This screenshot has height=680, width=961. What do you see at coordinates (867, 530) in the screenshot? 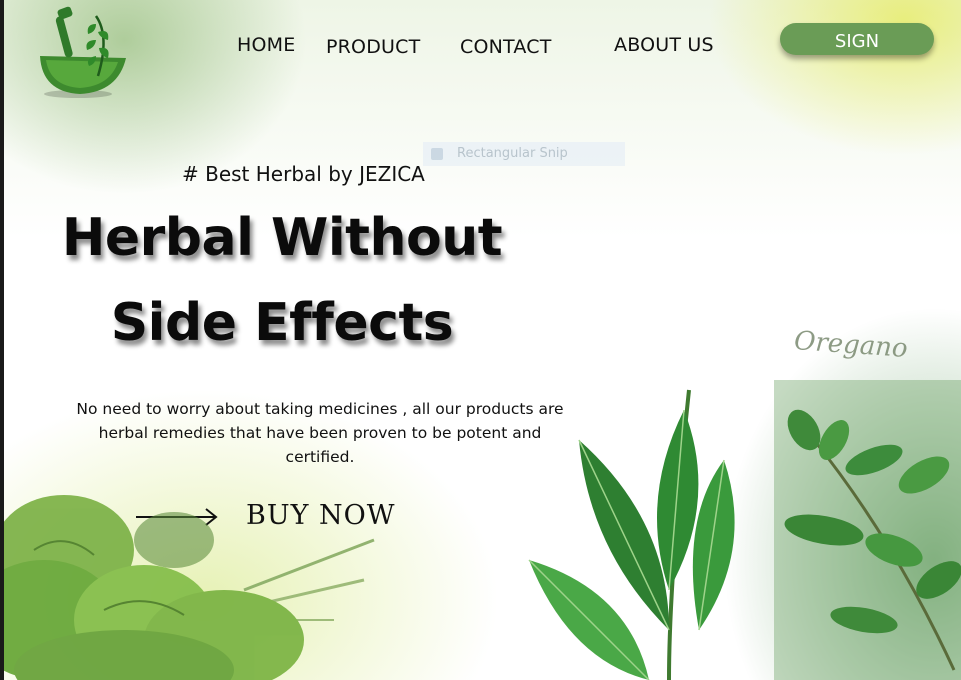
I see `oregano-sprig-image` at bounding box center [867, 530].